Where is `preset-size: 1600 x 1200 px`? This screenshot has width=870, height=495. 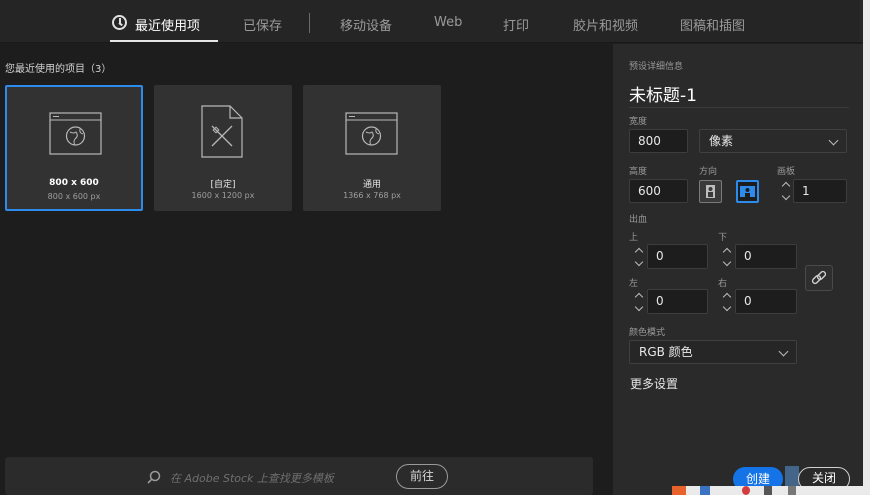 preset-size: 1600 x 1200 px is located at coordinates (223, 195).